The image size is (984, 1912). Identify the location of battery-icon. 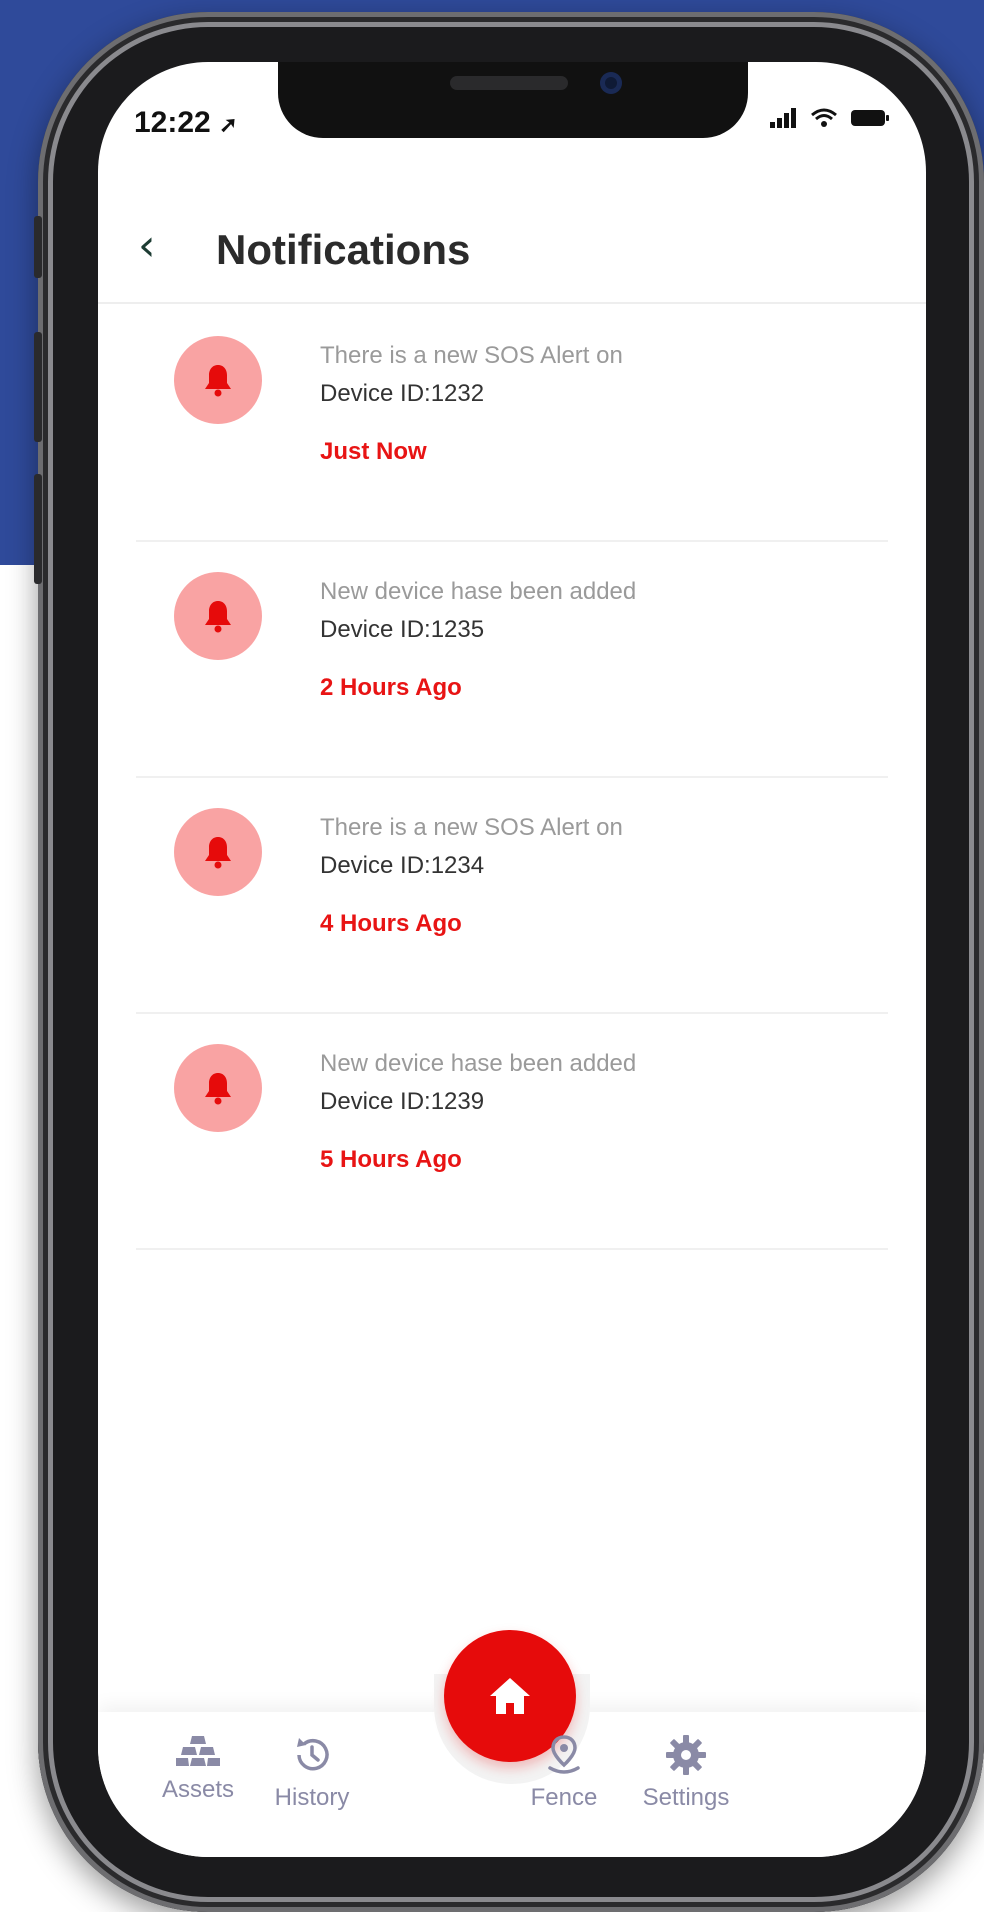
(870, 118).